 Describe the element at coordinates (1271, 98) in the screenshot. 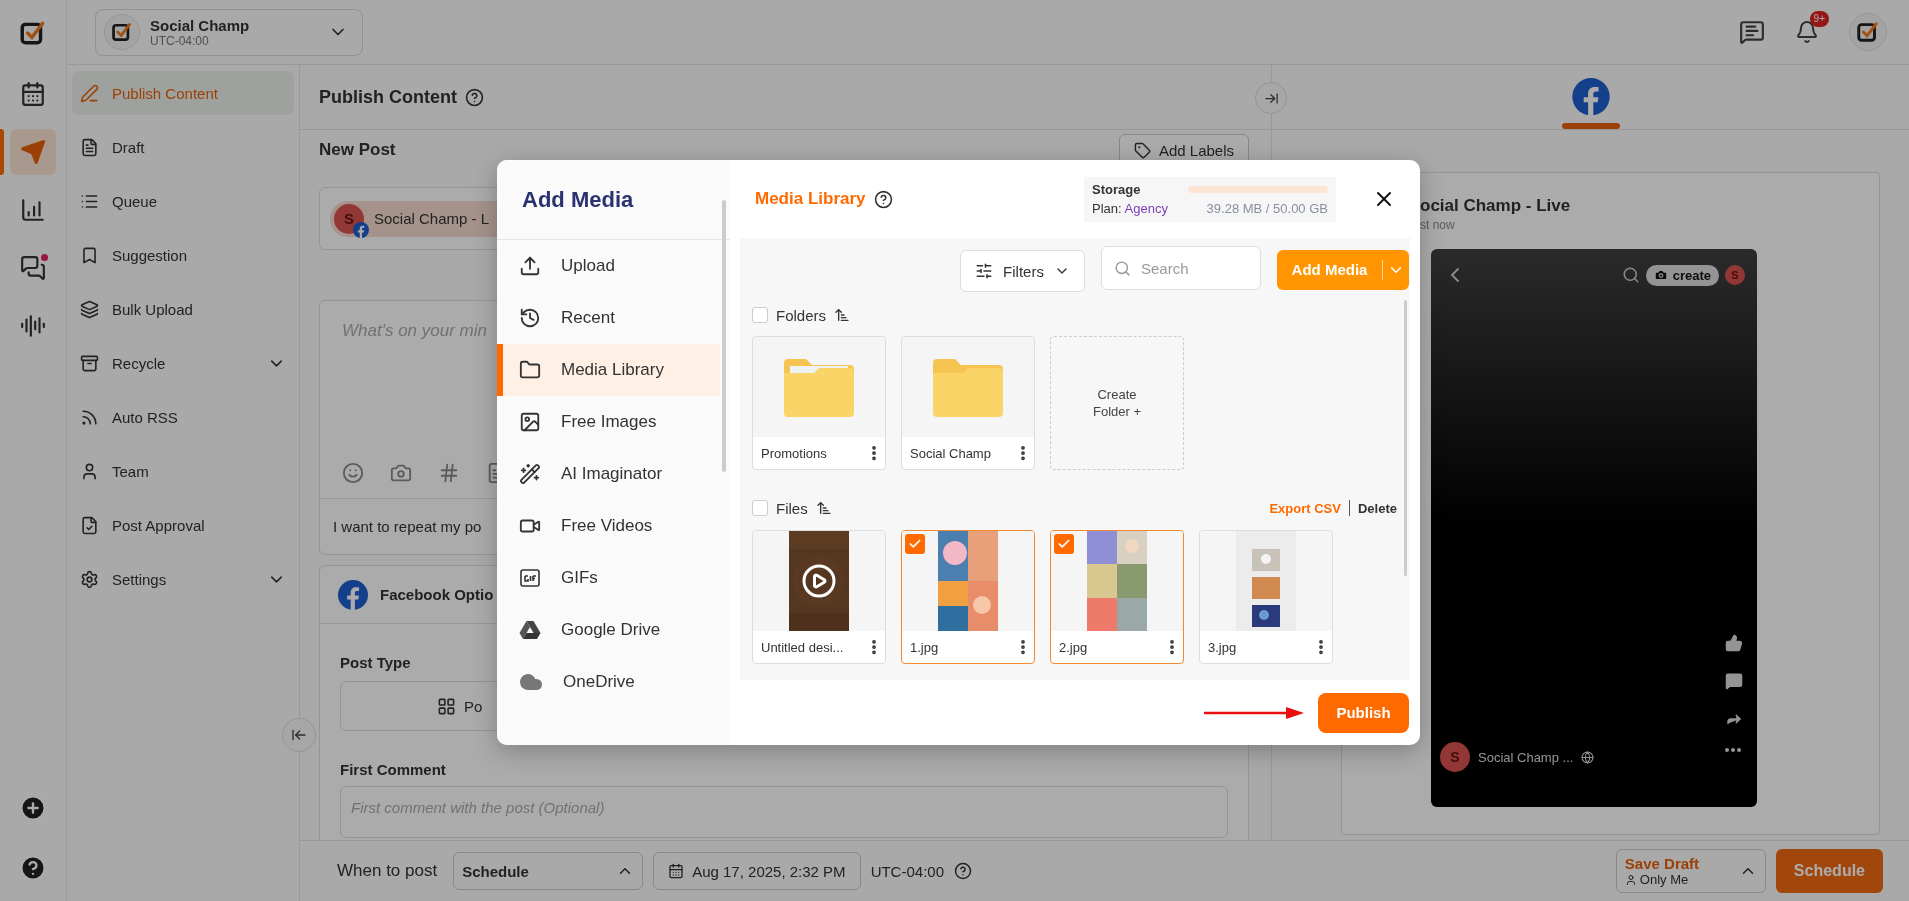

I see `expand-button` at that location.